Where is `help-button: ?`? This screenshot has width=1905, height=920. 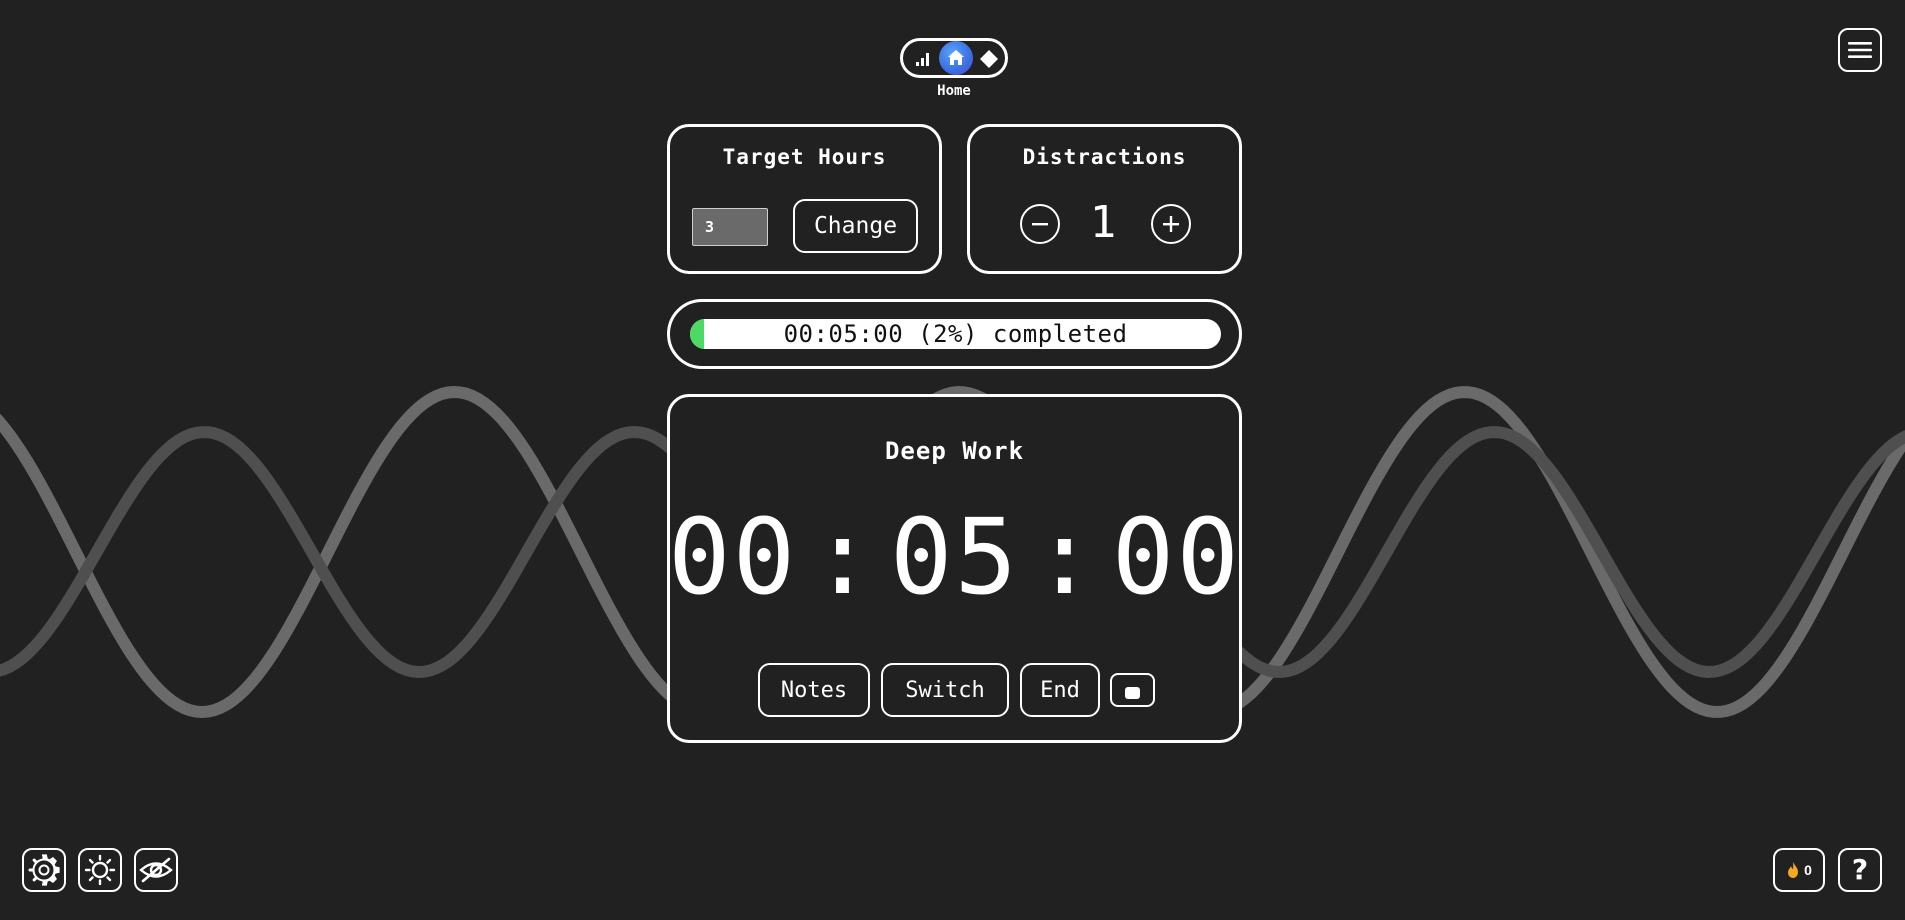 help-button: ? is located at coordinates (1860, 870).